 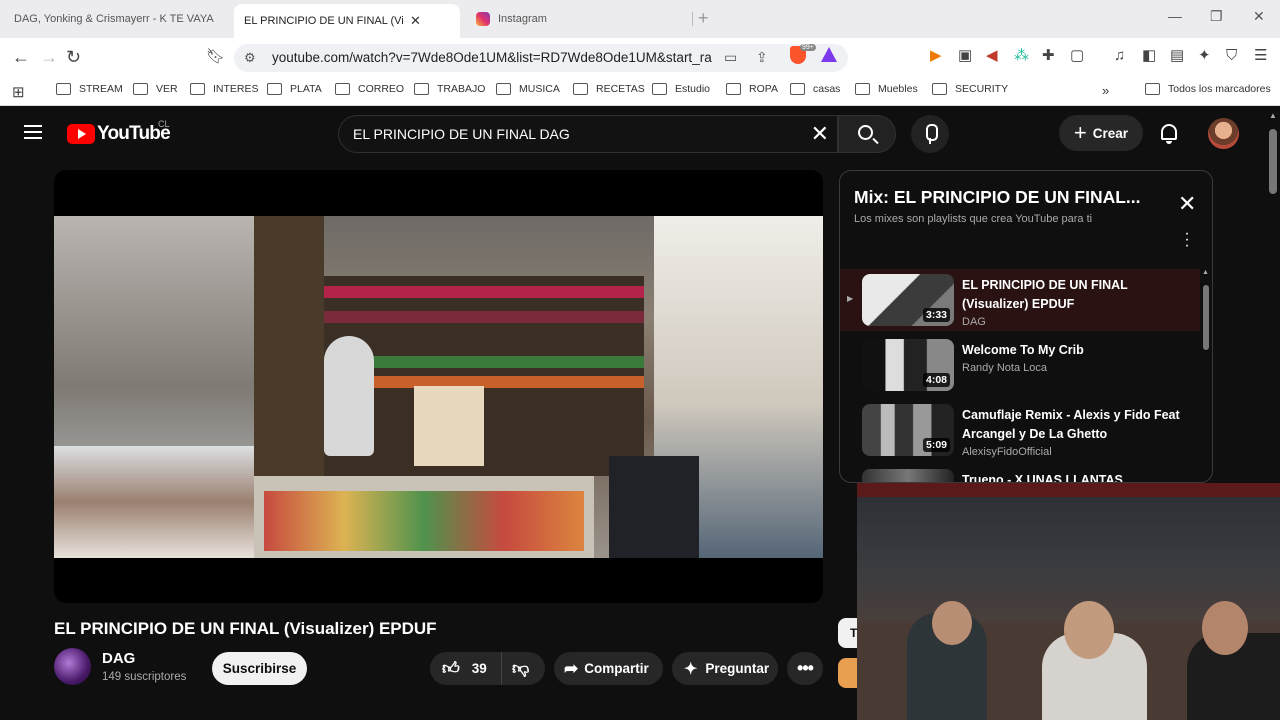 What do you see at coordinates (259, 668) in the screenshot?
I see `subscribe-button: Suscribirse` at bounding box center [259, 668].